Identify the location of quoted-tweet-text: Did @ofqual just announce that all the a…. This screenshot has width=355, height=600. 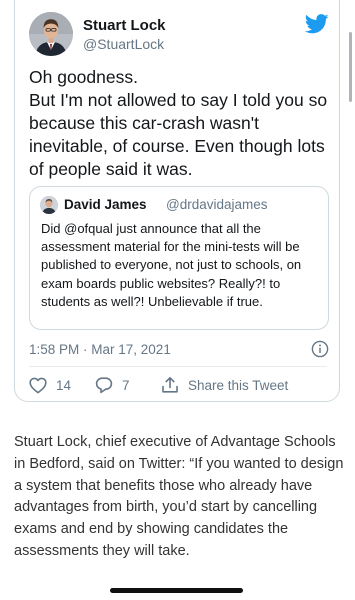
(171, 265).